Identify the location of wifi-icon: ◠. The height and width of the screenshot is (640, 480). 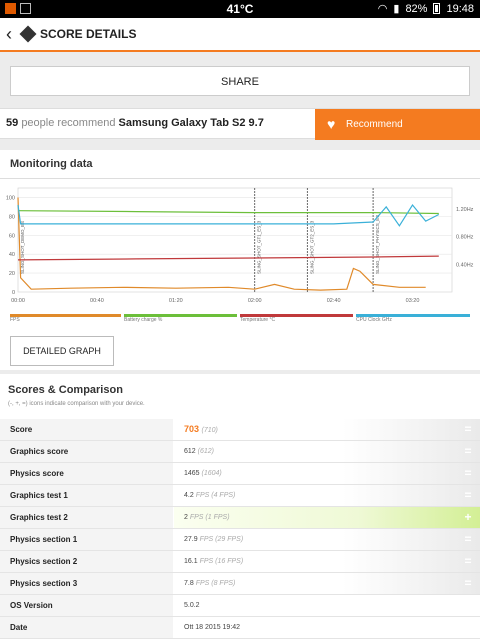
(382, 9).